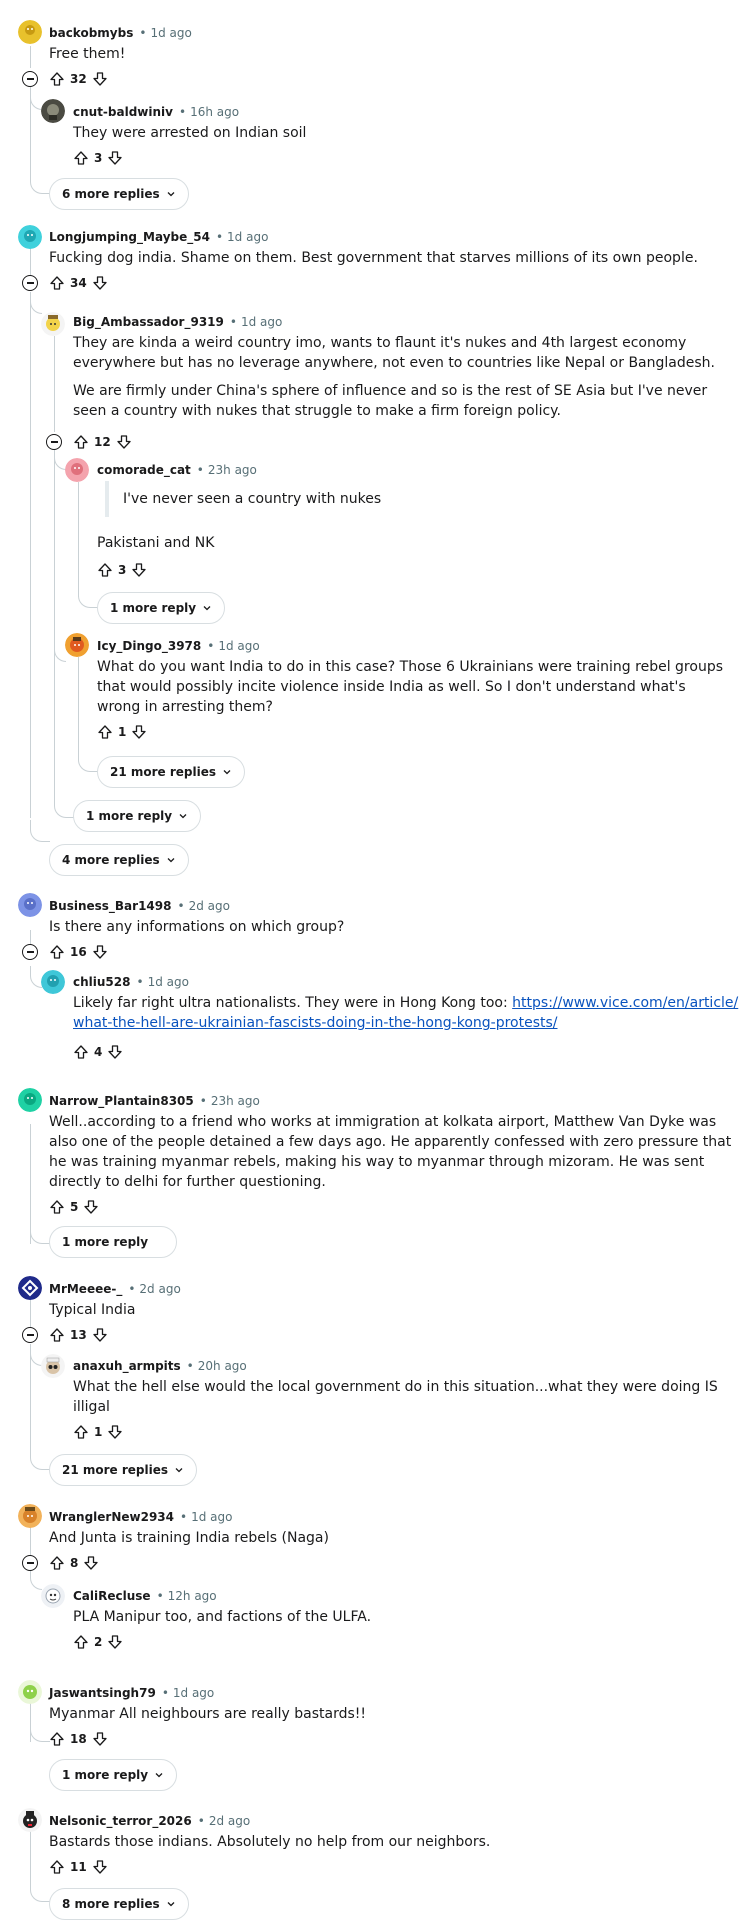  Describe the element at coordinates (102, 1693) in the screenshot. I see `author-name: Jaswantsingh79` at that location.